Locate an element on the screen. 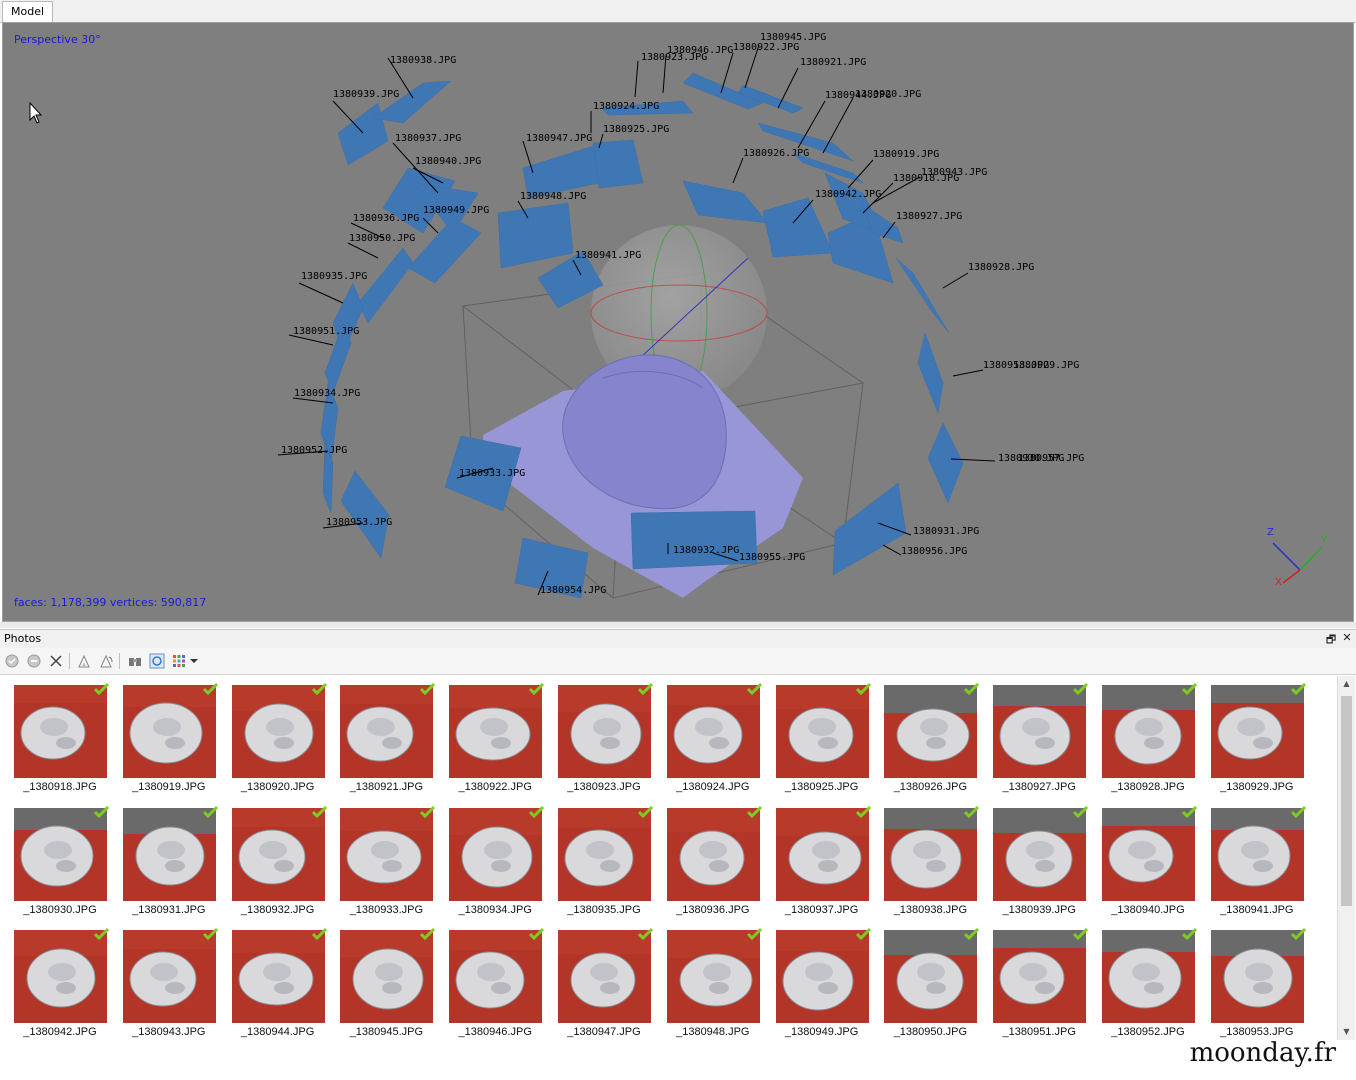 This screenshot has height=1080, width=1356. photo-thumbnail: _1380924.JPG is located at coordinates (713, 735).